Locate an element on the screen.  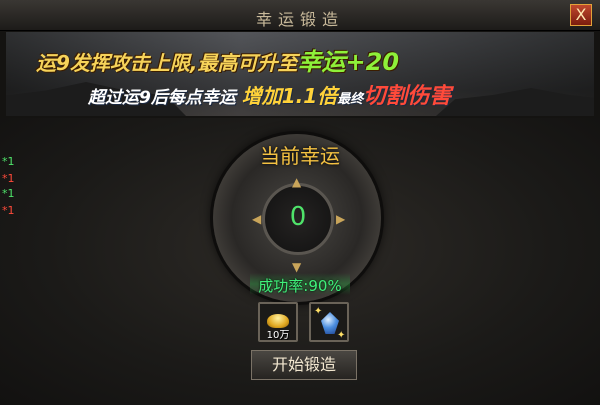
banner-line-2: 超过运9后每点幸运 增加1.1倍最终切割伤害 is located at coordinates (269, 94).